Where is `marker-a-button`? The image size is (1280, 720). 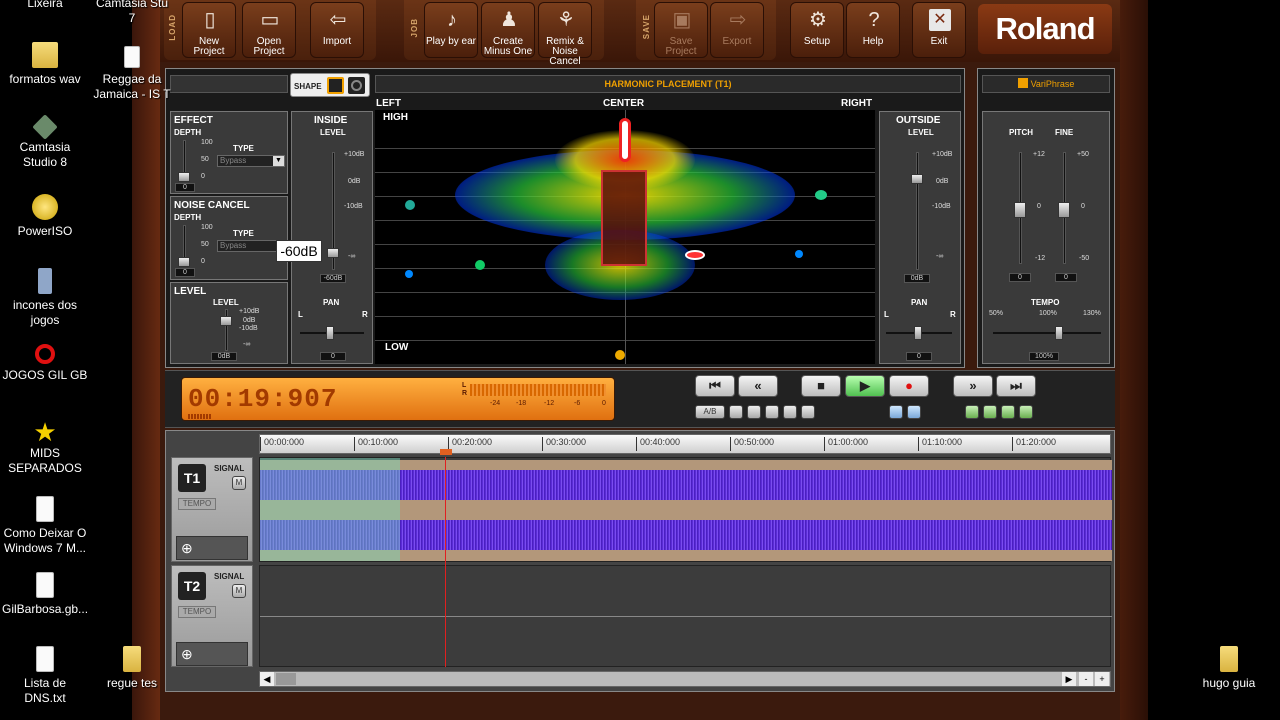 marker-a-button is located at coordinates (736, 412).